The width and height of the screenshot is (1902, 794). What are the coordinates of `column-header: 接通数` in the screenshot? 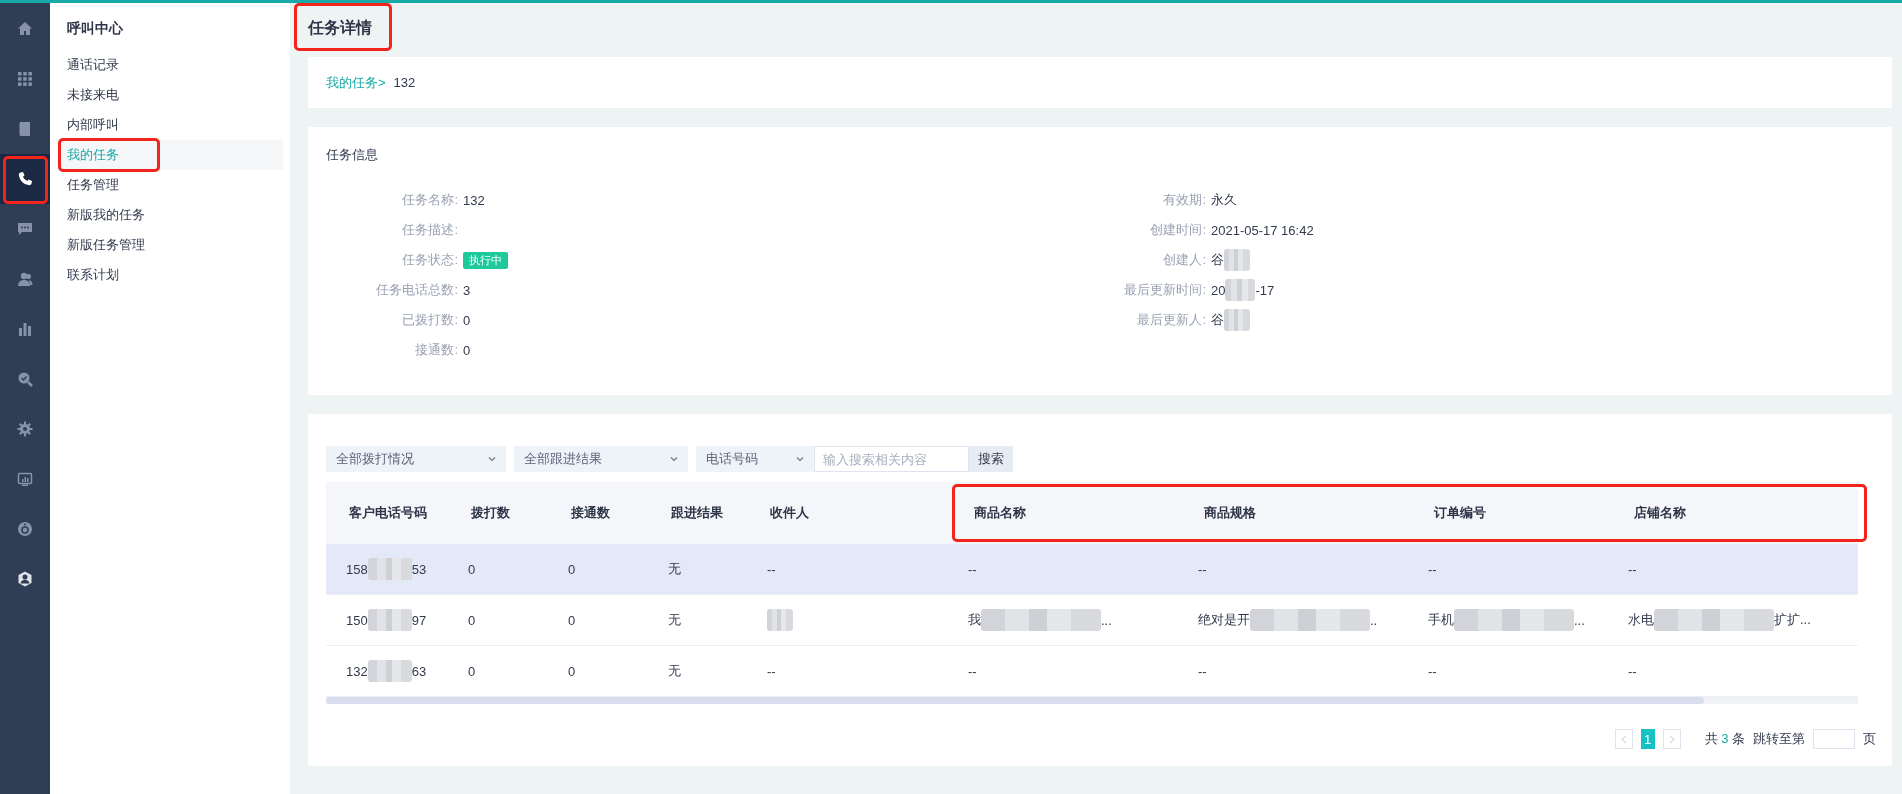 It's located at (591, 513).